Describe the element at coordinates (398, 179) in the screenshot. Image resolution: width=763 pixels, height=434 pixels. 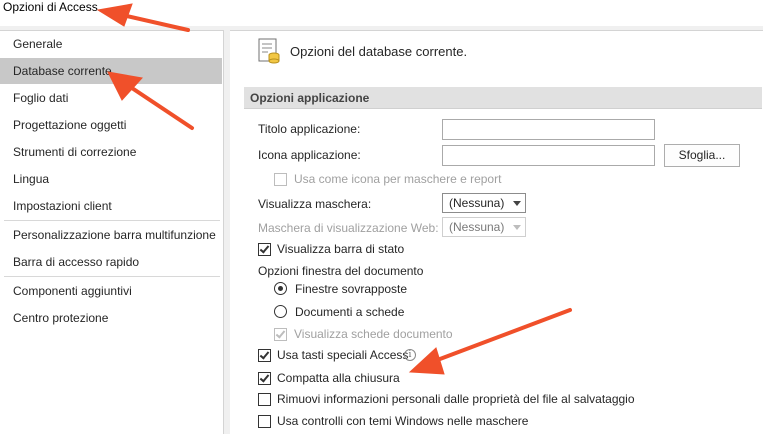
I see `use-icon-label: Usa come icona per maschere e report` at that location.